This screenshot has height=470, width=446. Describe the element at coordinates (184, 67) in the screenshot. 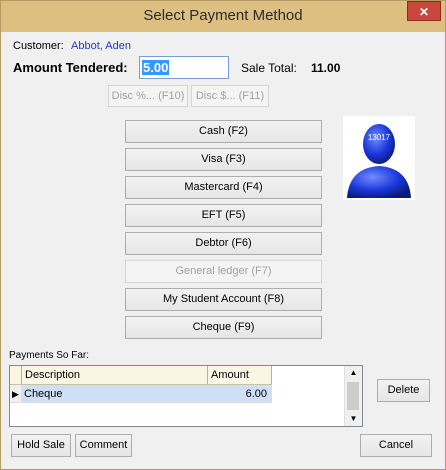

I see `amount-tendered-input: 5.00` at that location.